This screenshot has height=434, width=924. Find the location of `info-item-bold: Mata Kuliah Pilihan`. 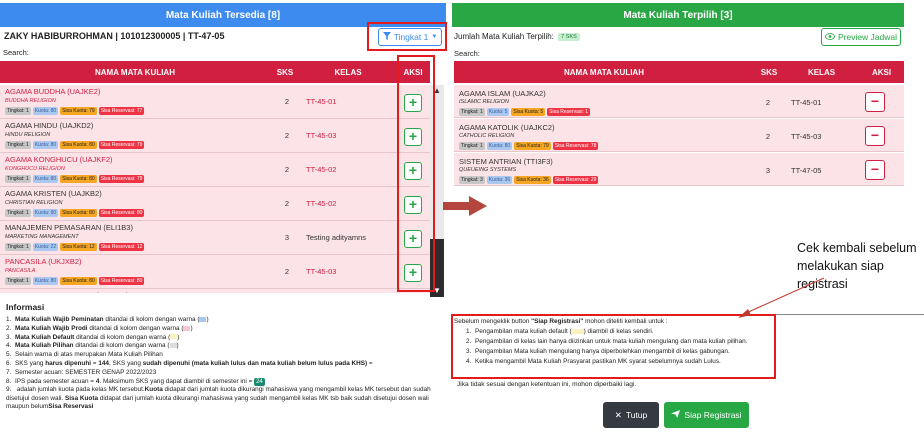

info-item-bold: Mata Kuliah Pilihan is located at coordinates (44, 346).